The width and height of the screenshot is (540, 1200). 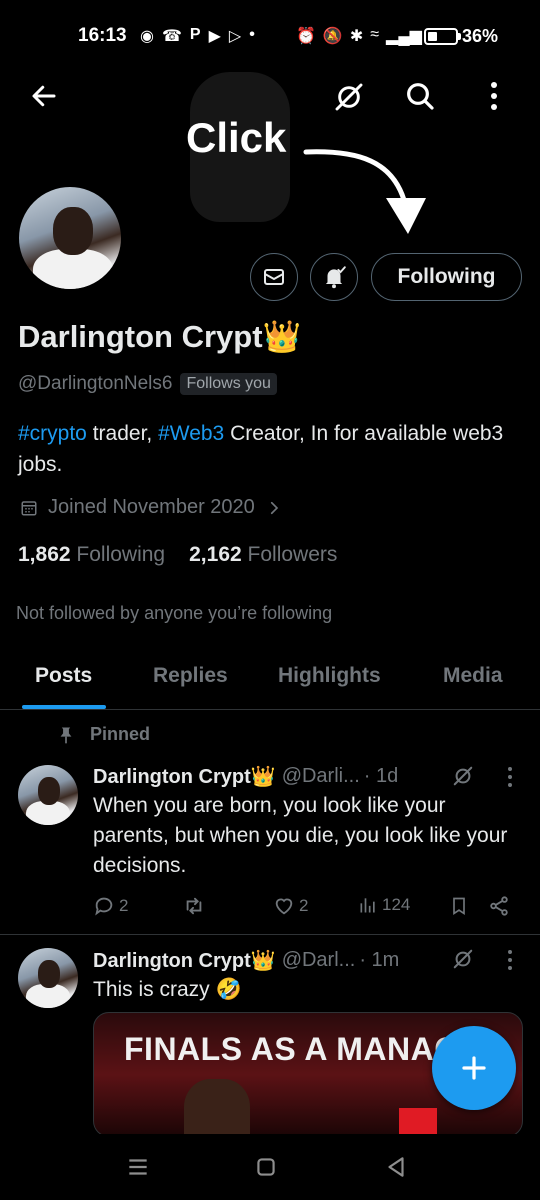 I want to click on repost-icon, so click(x=194, y=906).